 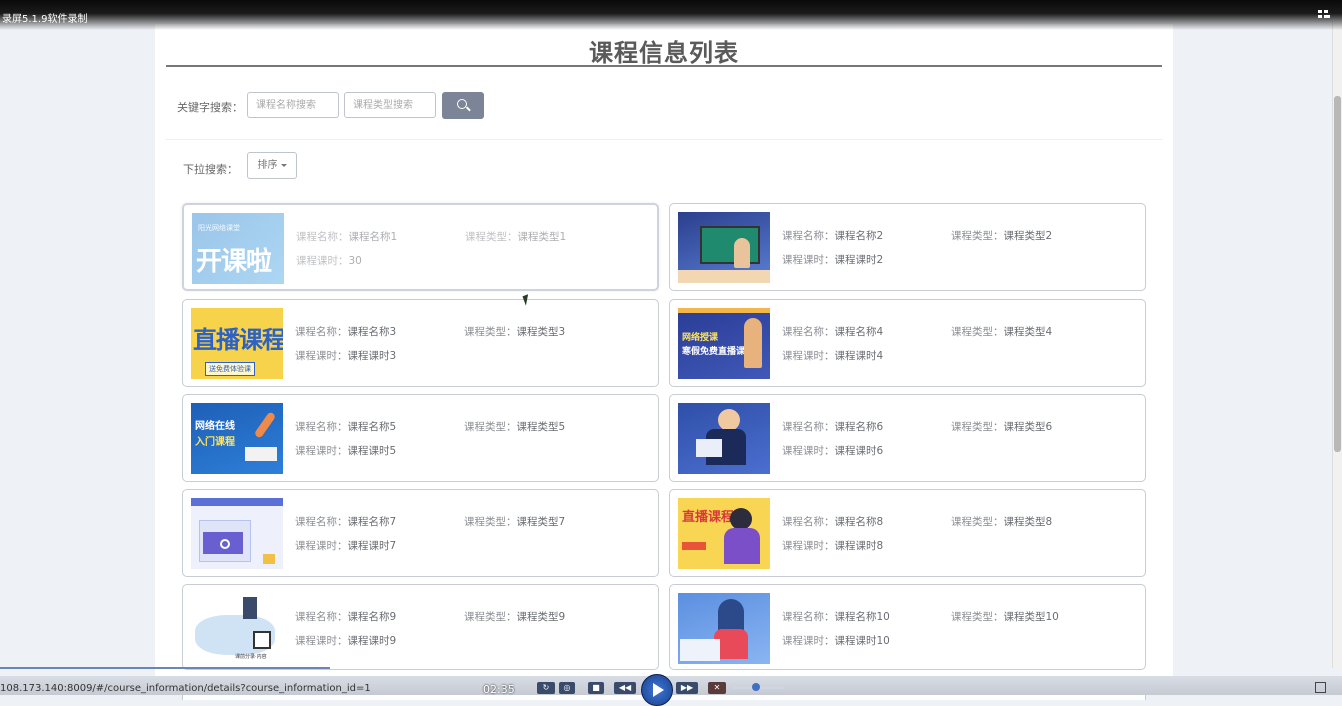 I want to click on page-scrollbar, so click(x=1337, y=344).